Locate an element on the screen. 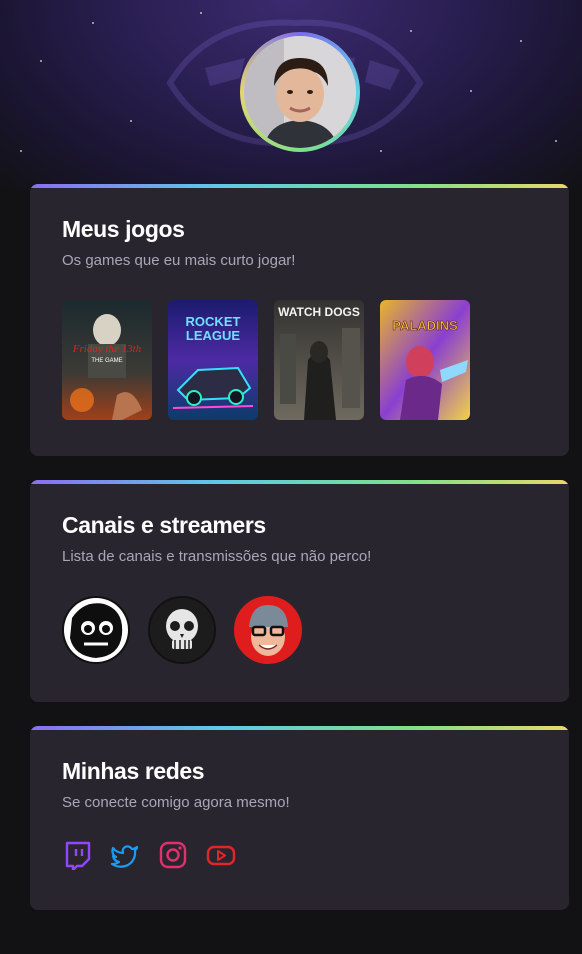  channels-list is located at coordinates (299, 630).